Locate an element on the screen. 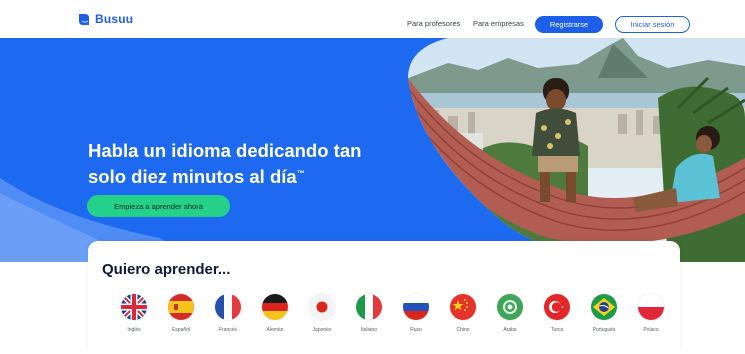 Image resolution: width=745 pixels, height=354 pixels. nav-link-teachers: Para profesores is located at coordinates (433, 23).